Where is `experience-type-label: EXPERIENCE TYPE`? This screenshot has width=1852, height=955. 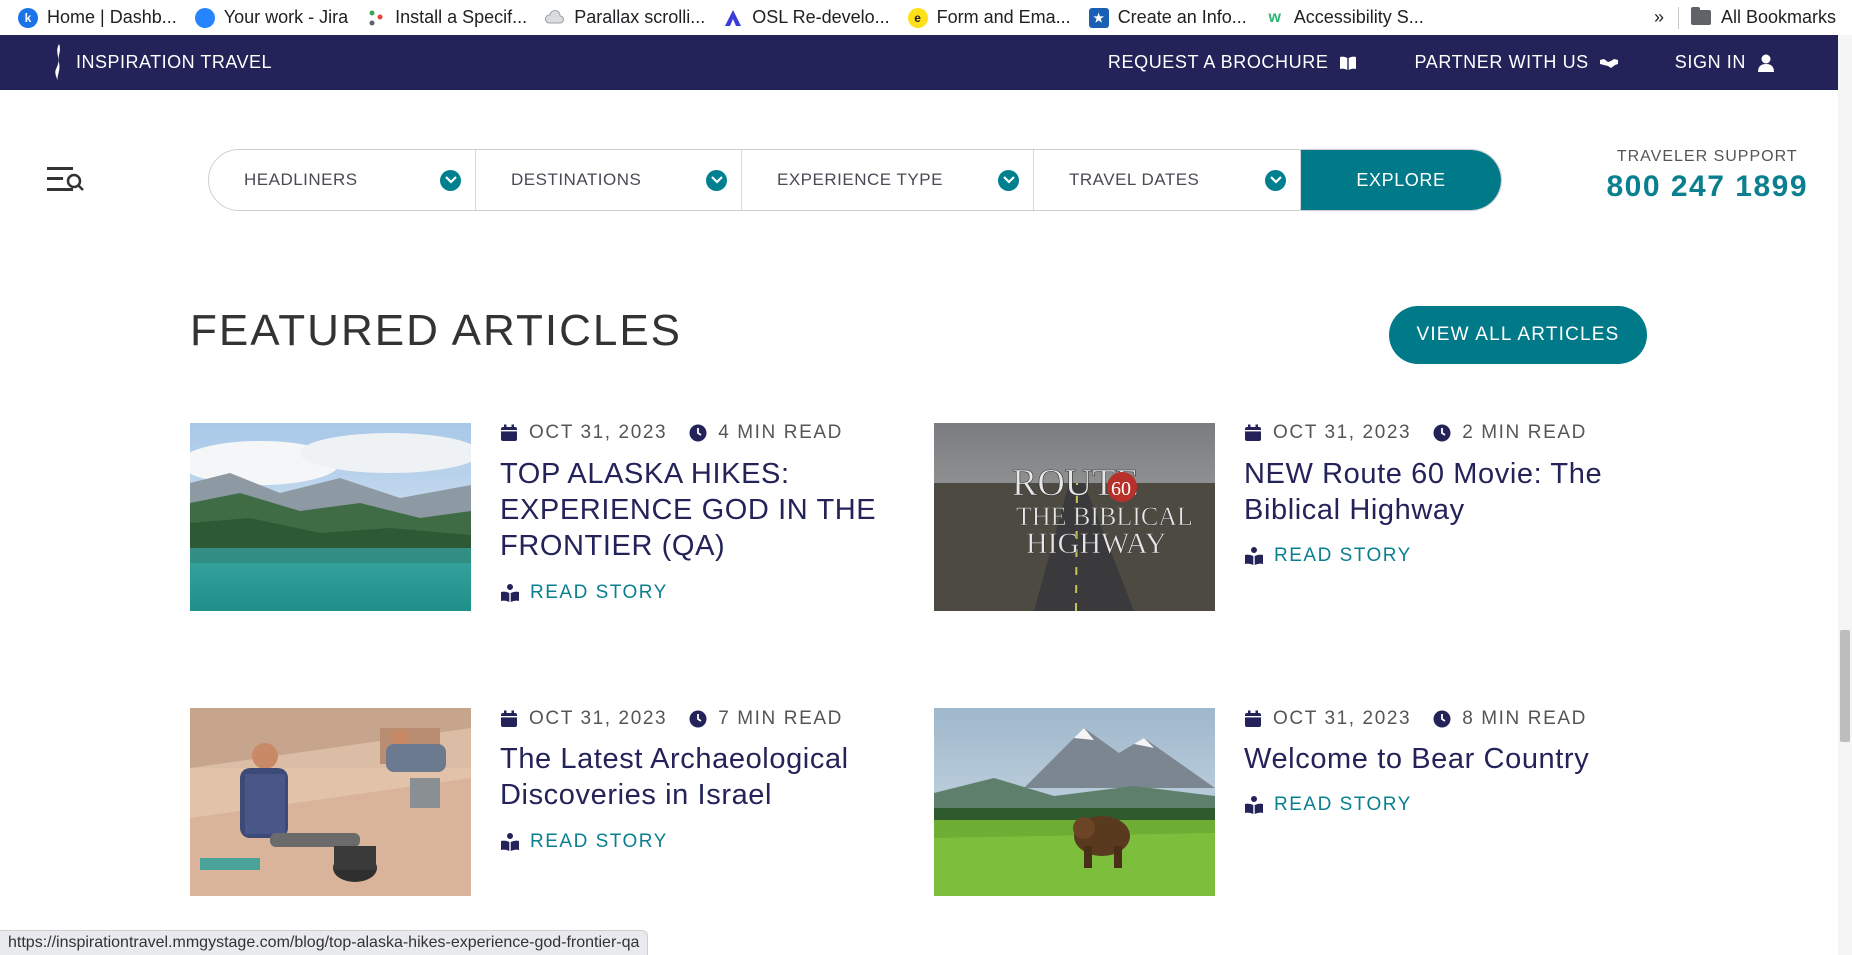
experience-type-label: EXPERIENCE TYPE is located at coordinates (860, 179).